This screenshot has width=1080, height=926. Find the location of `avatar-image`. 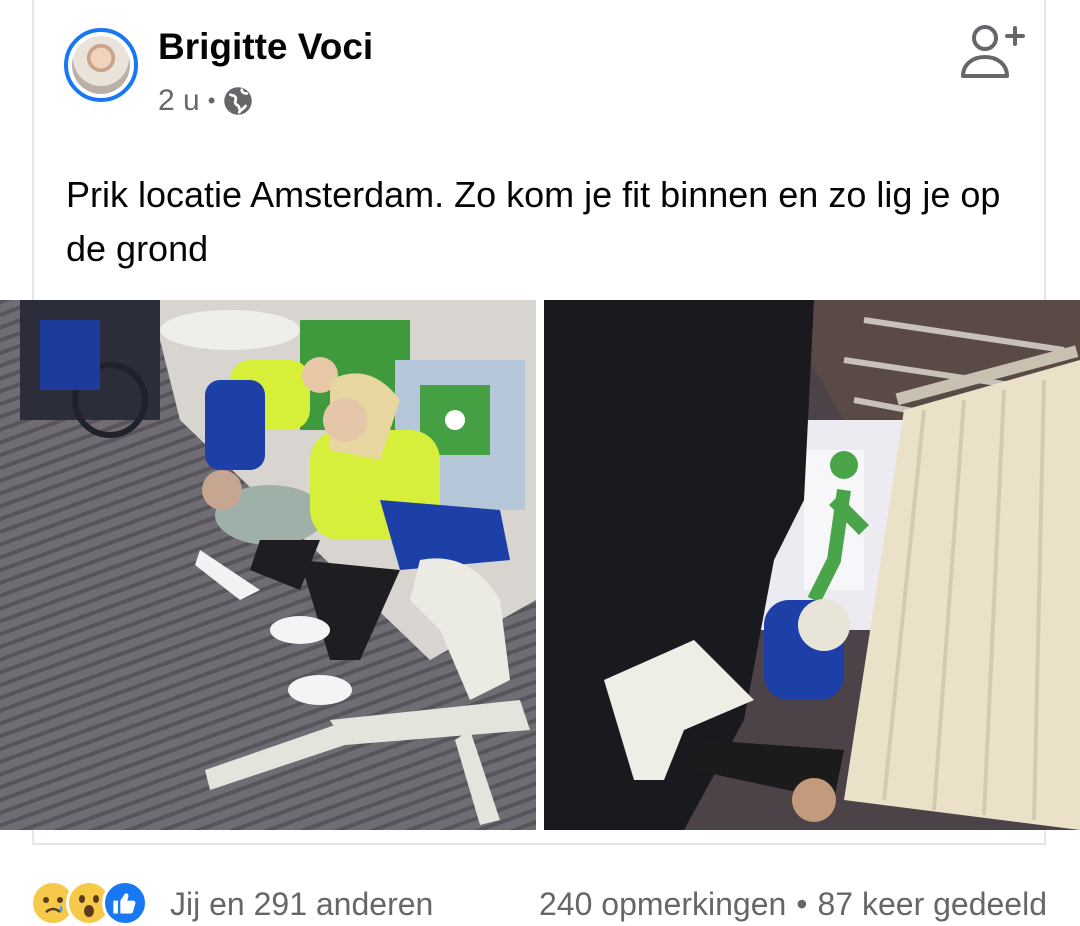

avatar-image is located at coordinates (101, 65).